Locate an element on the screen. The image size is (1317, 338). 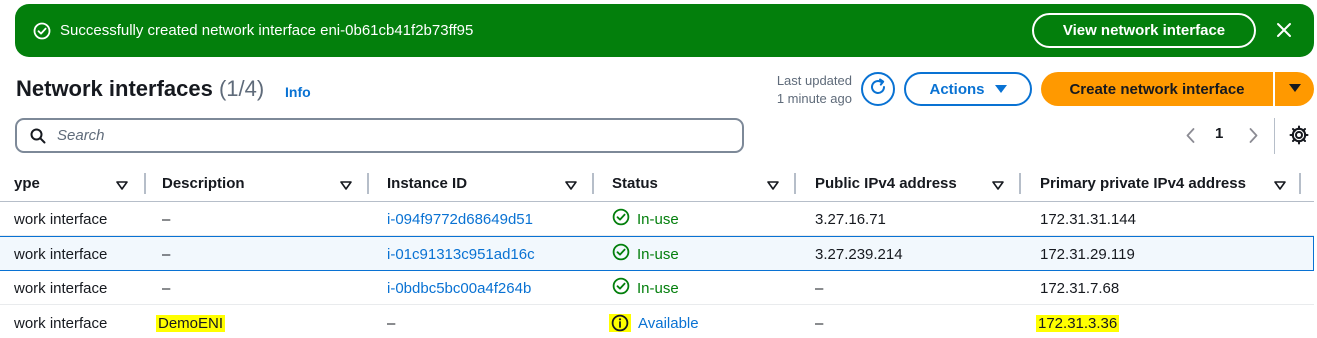
column-header-label: Primary private IPv4 address is located at coordinates (1143, 183).